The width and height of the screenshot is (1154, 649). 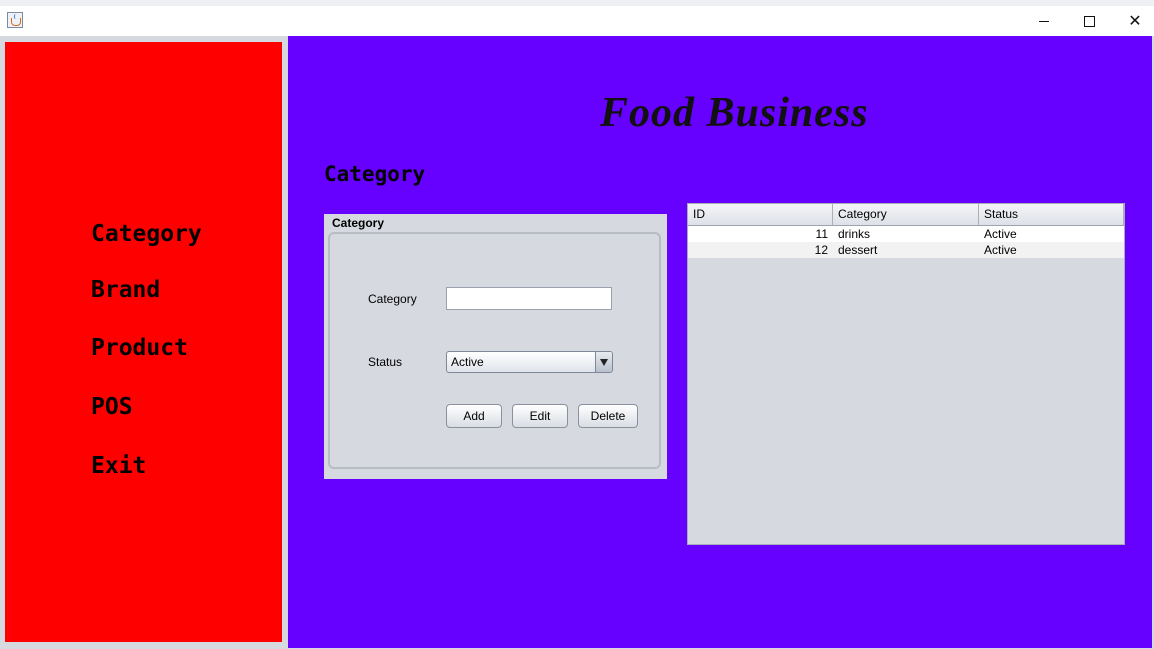 What do you see at coordinates (529, 298) in the screenshot?
I see `category-input` at bounding box center [529, 298].